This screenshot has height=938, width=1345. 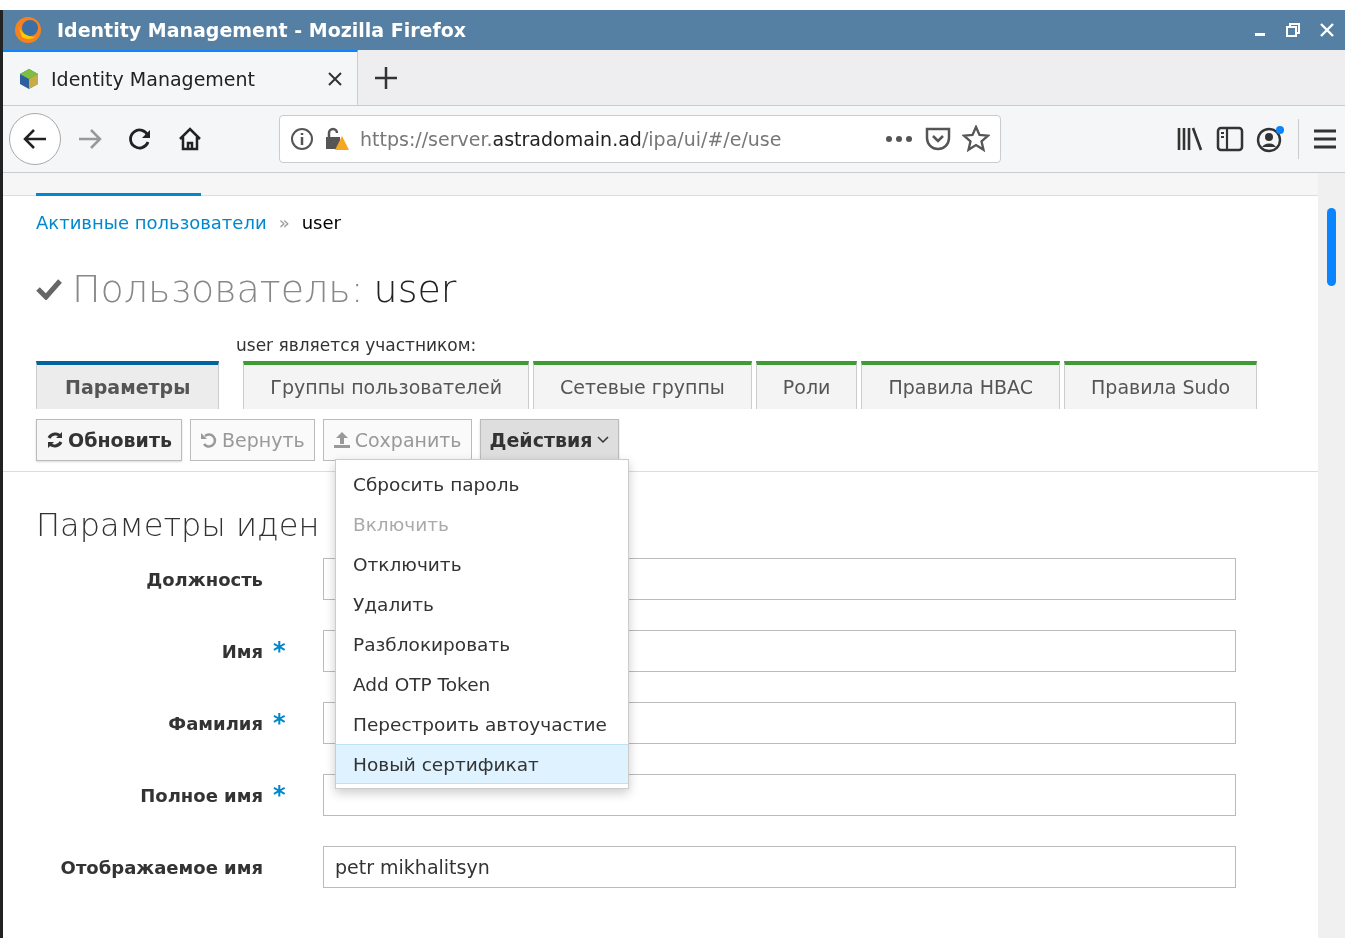 What do you see at coordinates (204, 579) in the screenshot?
I see `field-label: Должность` at bounding box center [204, 579].